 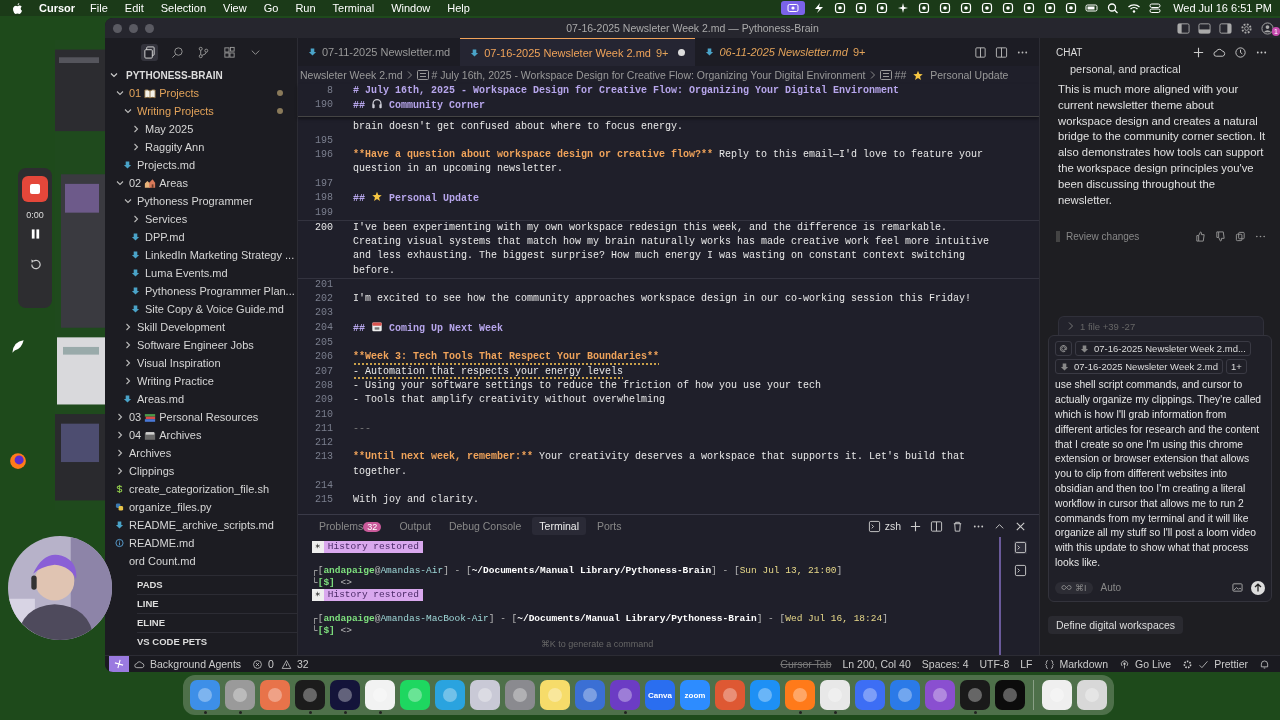 I want to click on editor-tab: 07-11-2025 Newsletter.md, so click(x=379, y=52).